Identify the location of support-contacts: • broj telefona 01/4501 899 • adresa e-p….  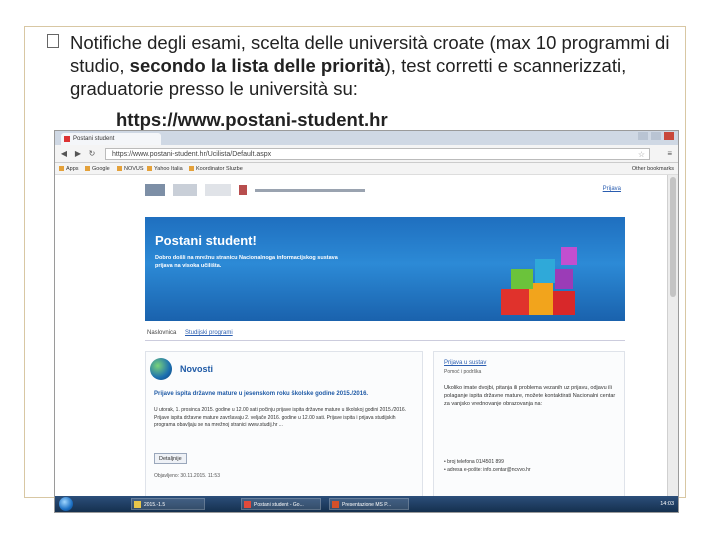
(532, 466).